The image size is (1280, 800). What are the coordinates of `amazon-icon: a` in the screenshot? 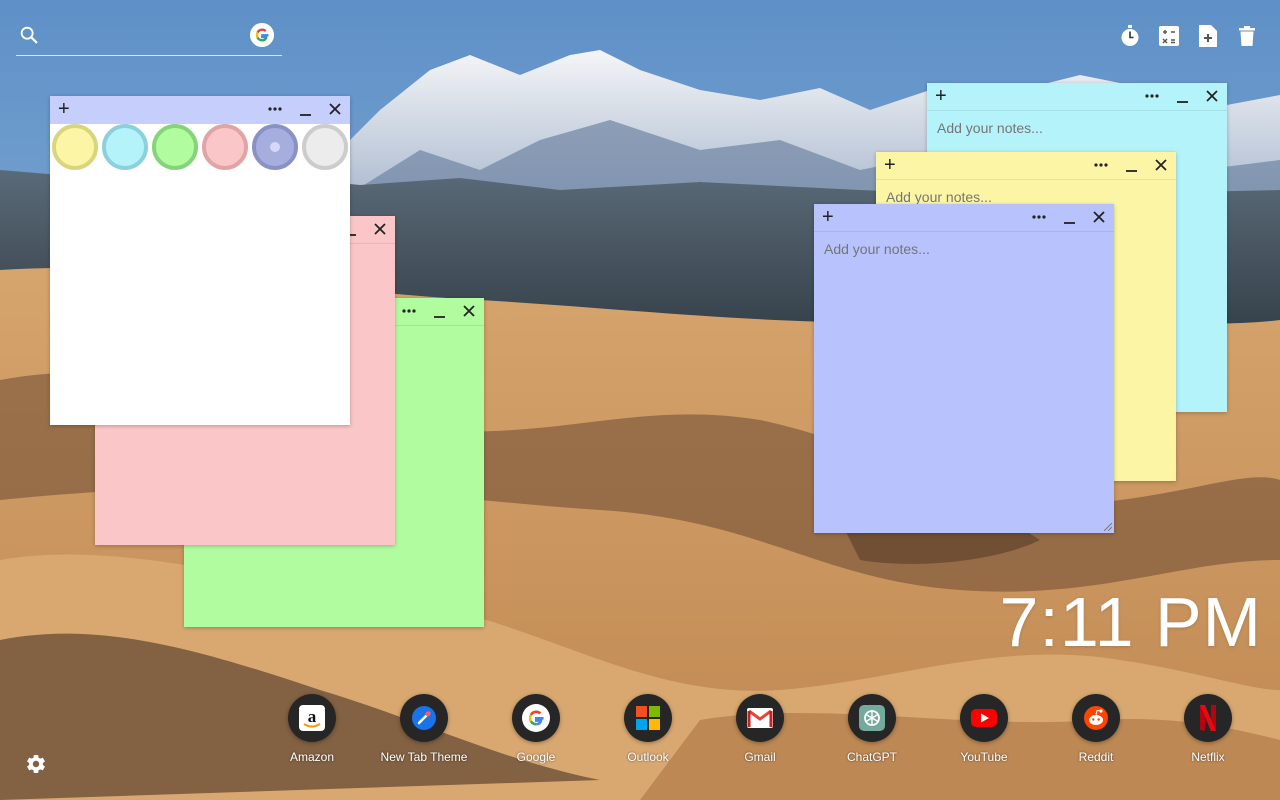 It's located at (312, 718).